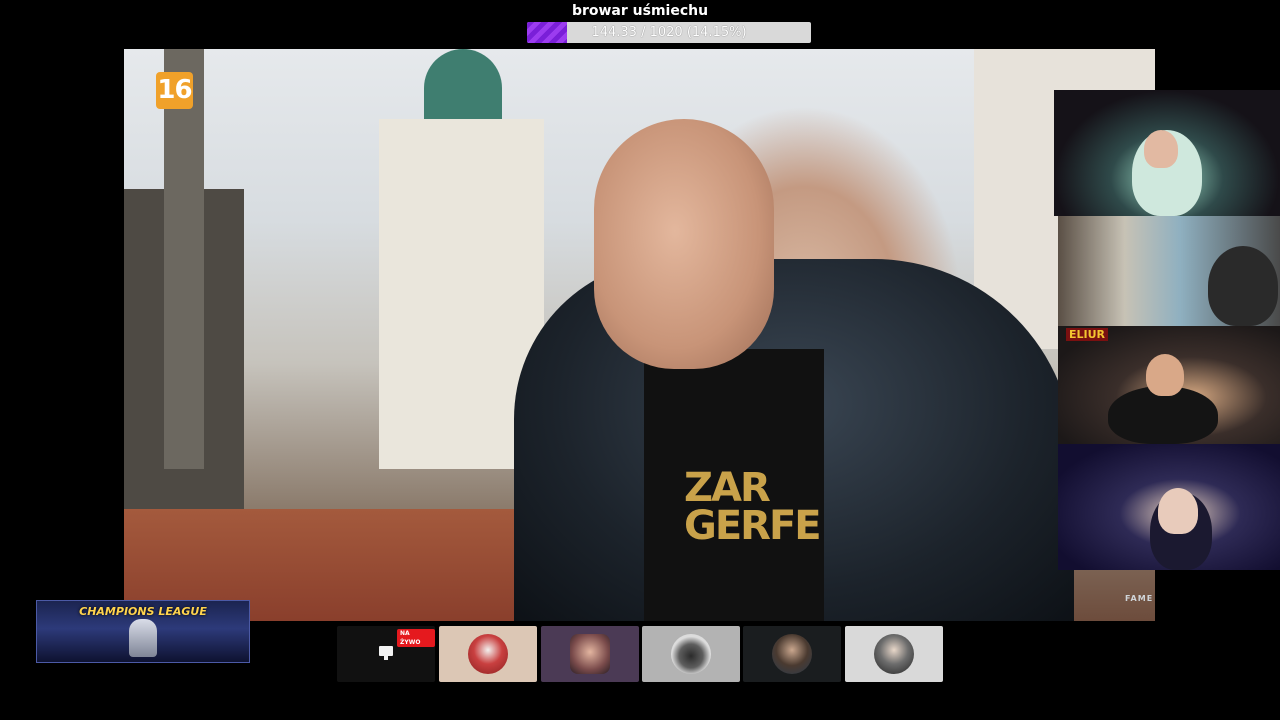 This screenshot has height=720, width=1280. I want to click on fame-watermark: FAME, so click(1139, 598).